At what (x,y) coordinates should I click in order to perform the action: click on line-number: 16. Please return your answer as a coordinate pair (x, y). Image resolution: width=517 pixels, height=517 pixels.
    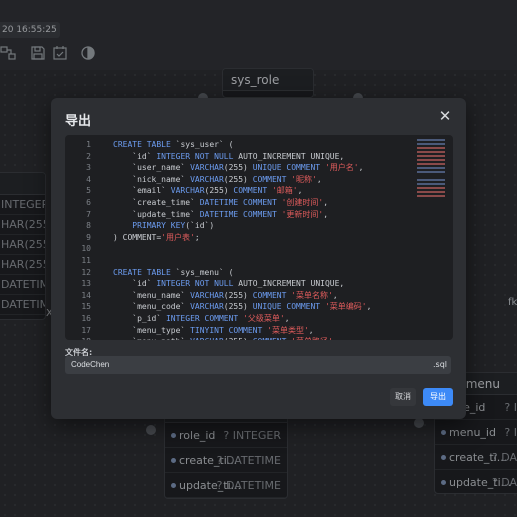
    Looking at the image, I should click on (86, 318).